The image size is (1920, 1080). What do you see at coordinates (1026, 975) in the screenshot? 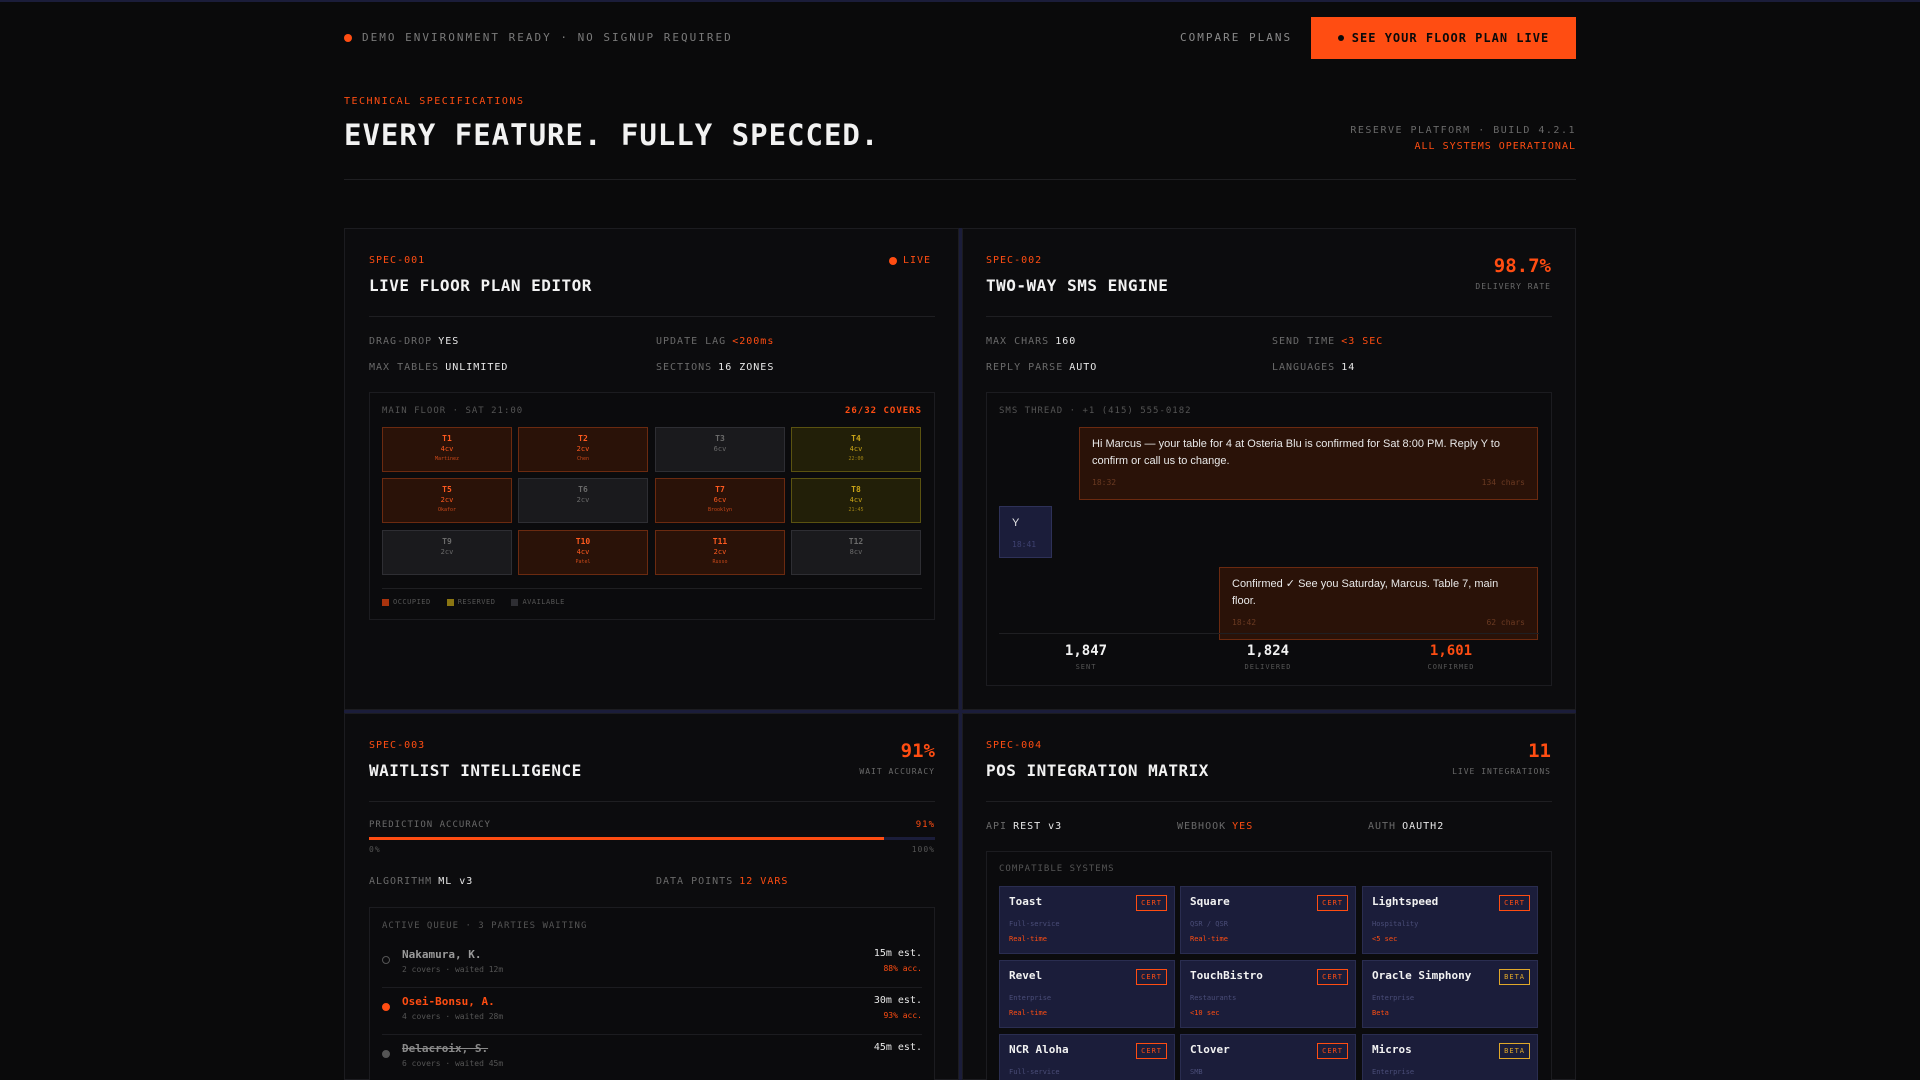
I see `pos-name: Revel` at bounding box center [1026, 975].